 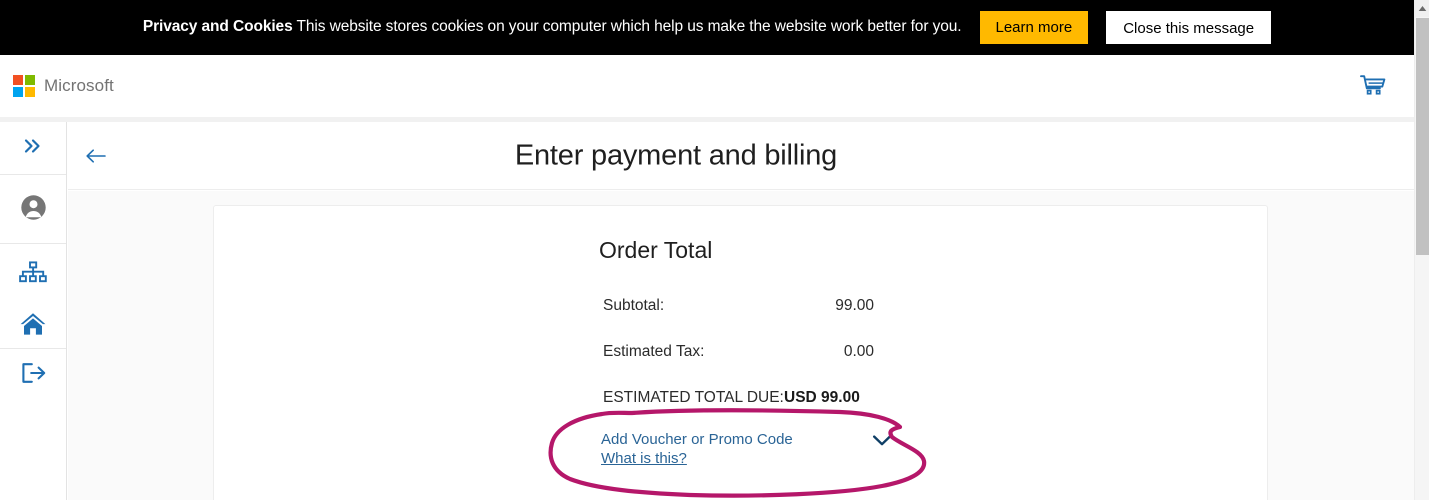 What do you see at coordinates (654, 351) in the screenshot?
I see `estimated-tax-label: Estimated Tax:` at bounding box center [654, 351].